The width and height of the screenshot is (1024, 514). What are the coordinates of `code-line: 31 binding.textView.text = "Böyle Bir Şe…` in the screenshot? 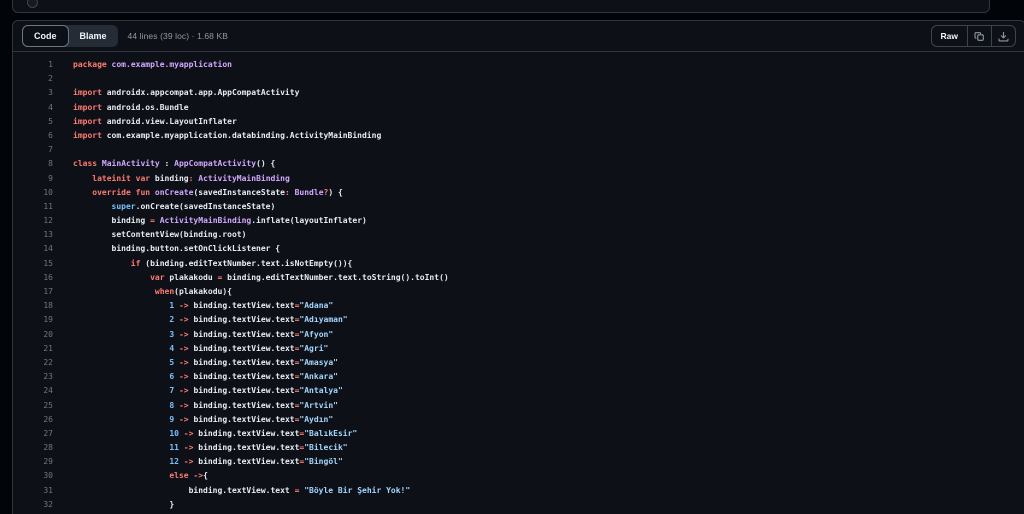 It's located at (518, 491).